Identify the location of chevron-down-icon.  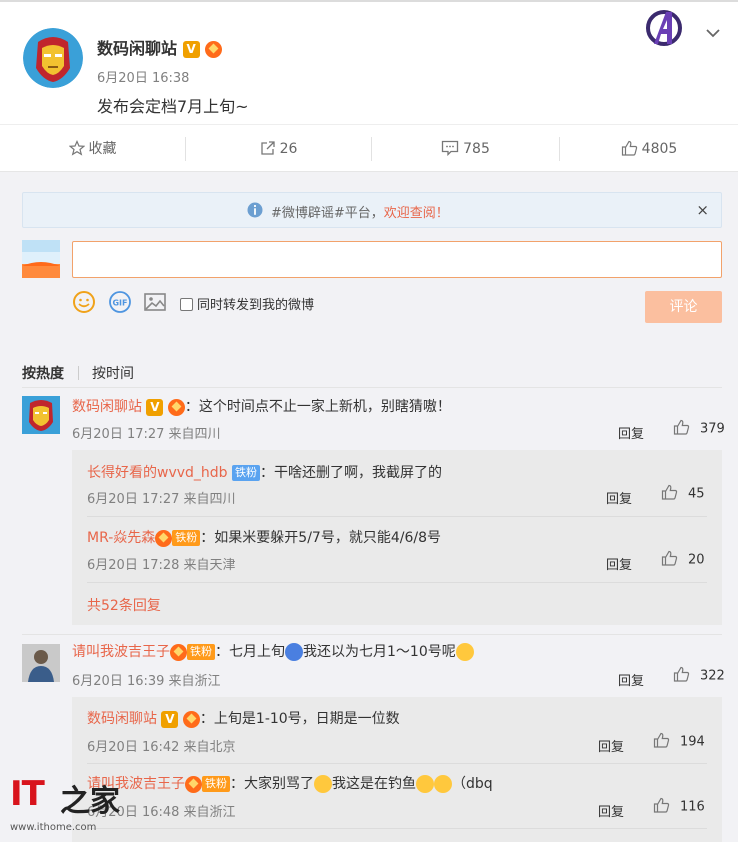
(713, 33).